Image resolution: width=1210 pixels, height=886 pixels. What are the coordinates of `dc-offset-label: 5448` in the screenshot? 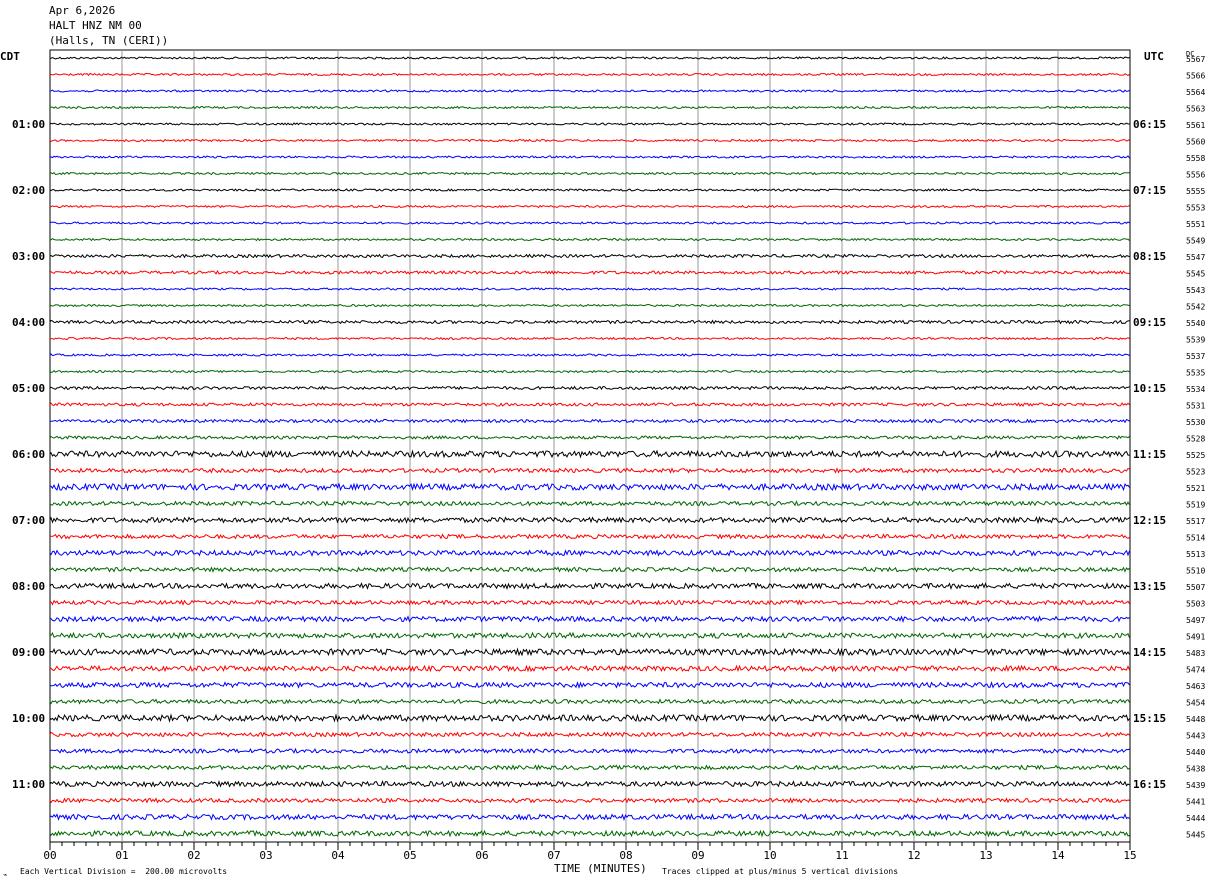 It's located at (1195, 719).